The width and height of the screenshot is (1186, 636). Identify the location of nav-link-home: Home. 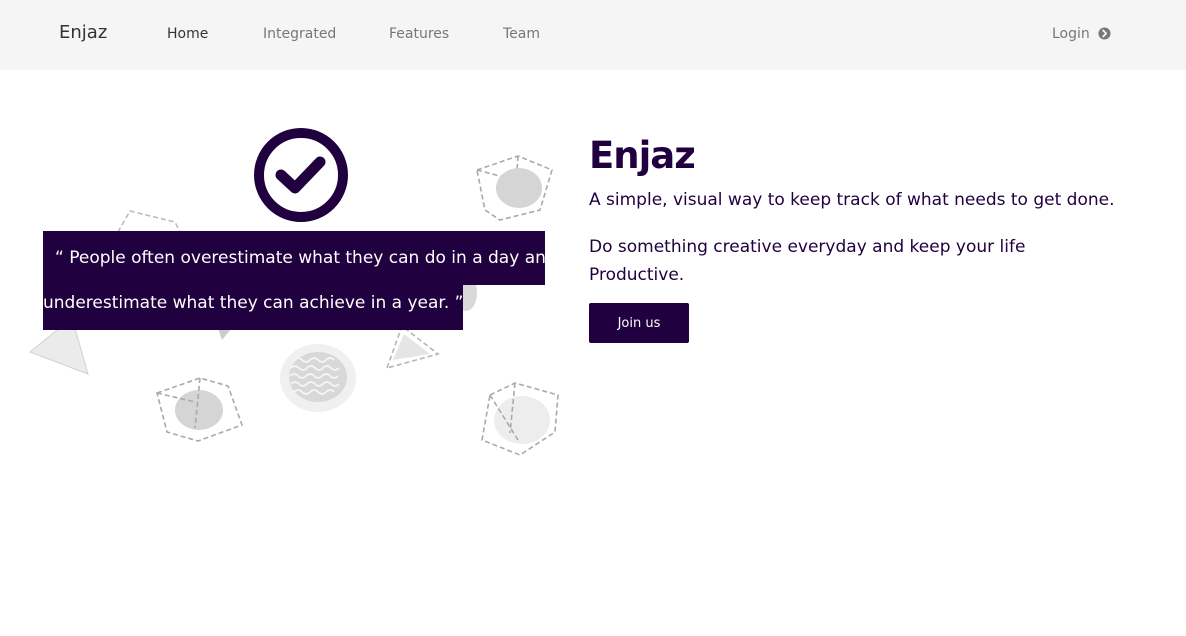
(187, 34).